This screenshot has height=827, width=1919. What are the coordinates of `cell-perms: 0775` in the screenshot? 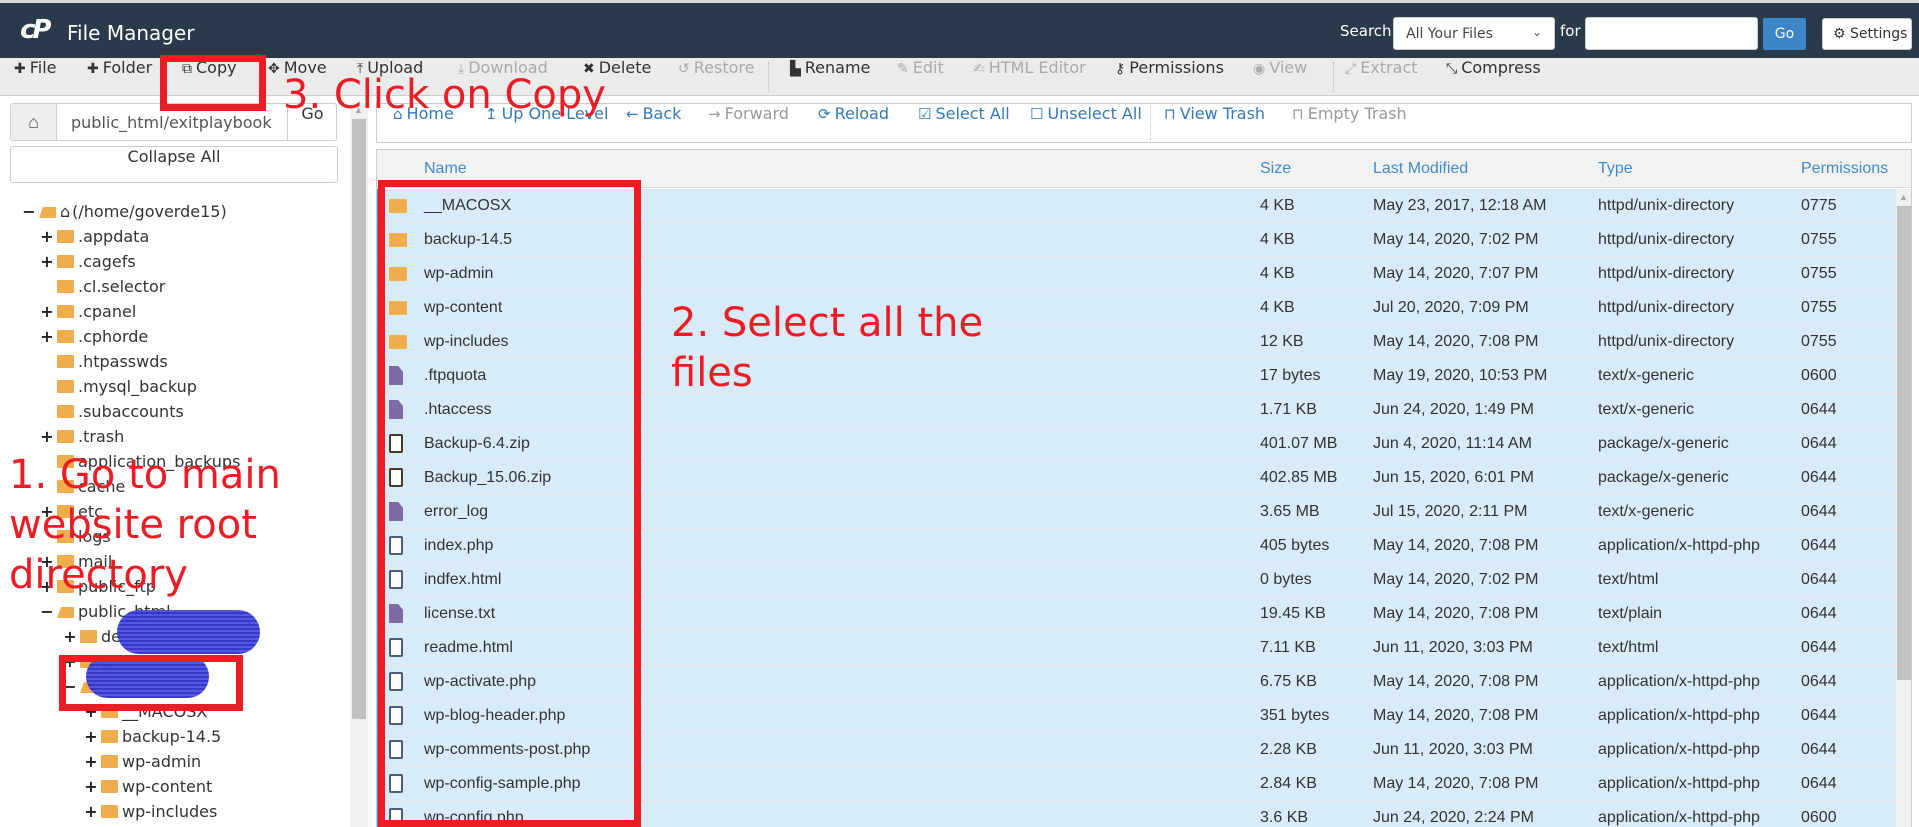 It's located at (1819, 205).